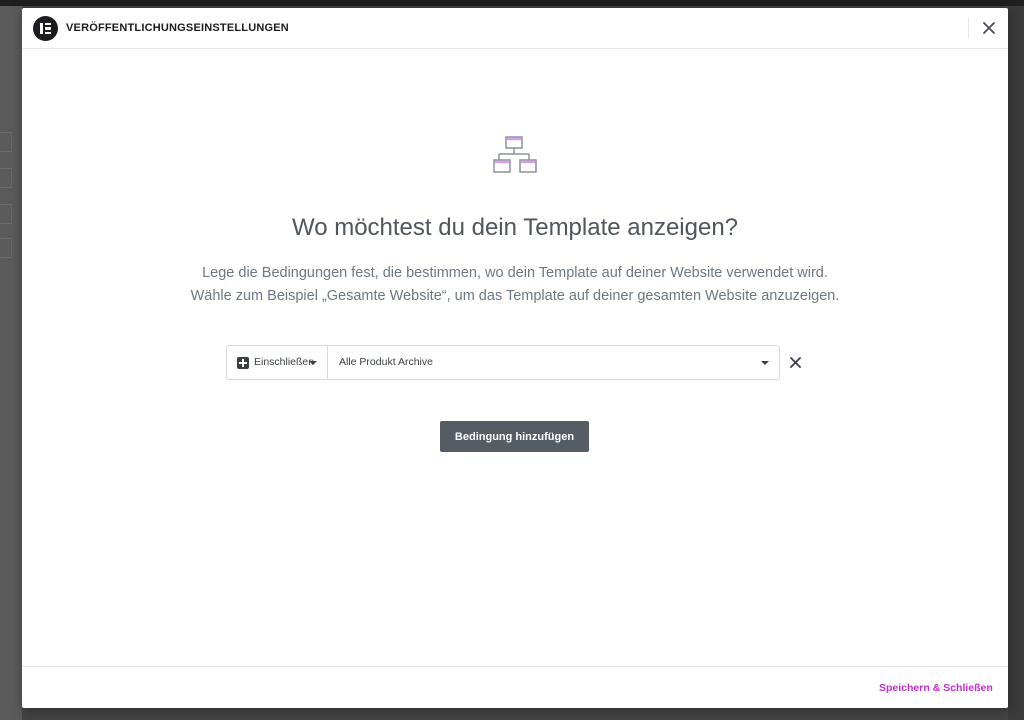 This screenshot has width=1024, height=720. What do you see at coordinates (515, 154) in the screenshot?
I see `sitemap-icon` at bounding box center [515, 154].